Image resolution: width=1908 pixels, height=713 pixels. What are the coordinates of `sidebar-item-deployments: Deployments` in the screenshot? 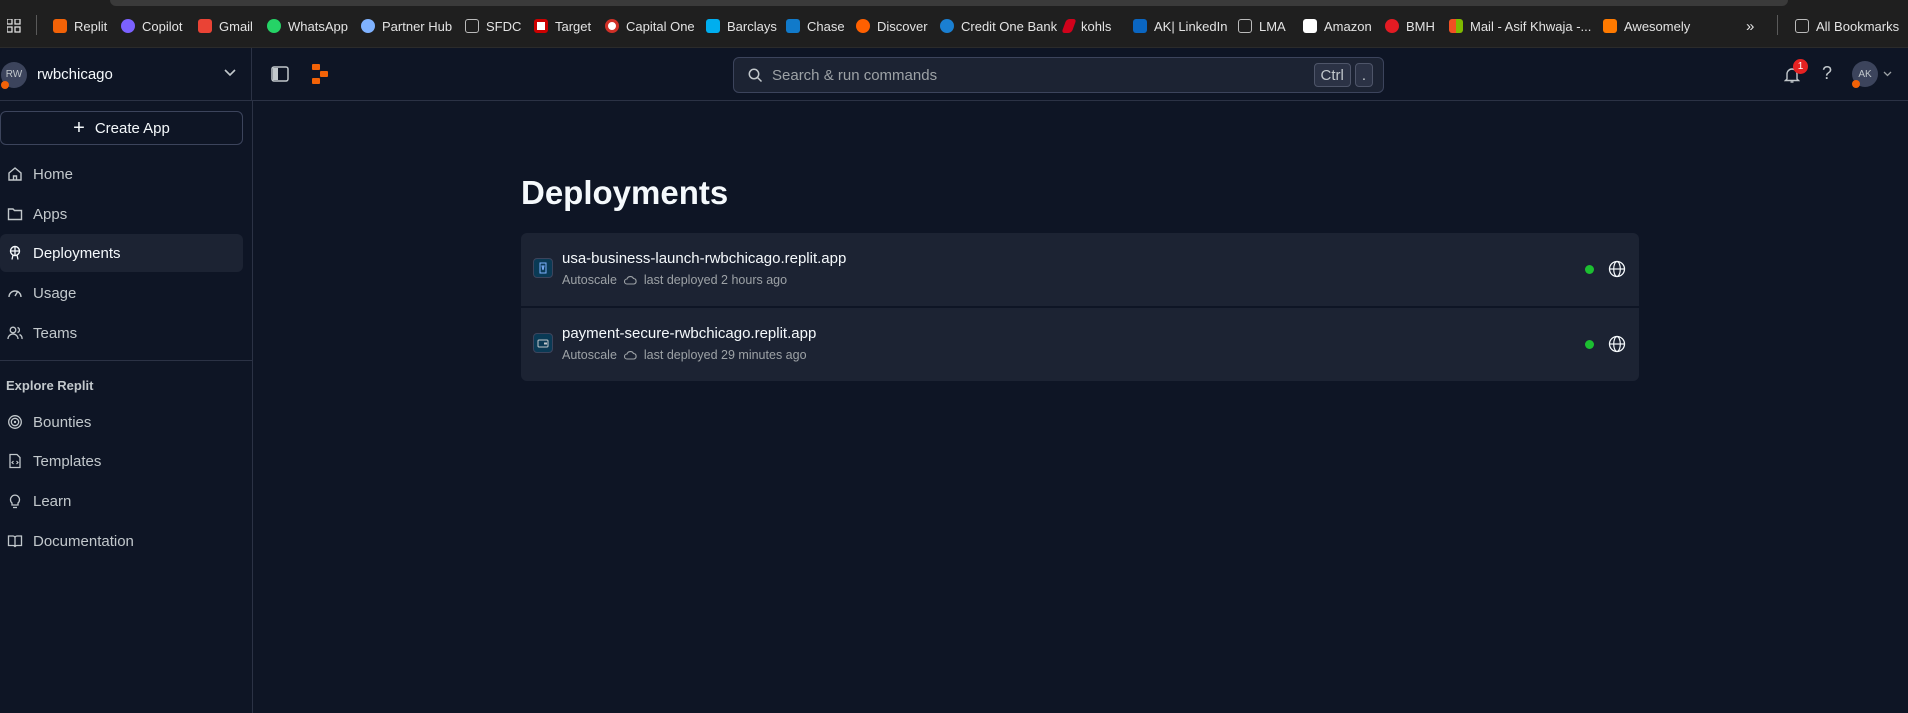 It's located at (121, 253).